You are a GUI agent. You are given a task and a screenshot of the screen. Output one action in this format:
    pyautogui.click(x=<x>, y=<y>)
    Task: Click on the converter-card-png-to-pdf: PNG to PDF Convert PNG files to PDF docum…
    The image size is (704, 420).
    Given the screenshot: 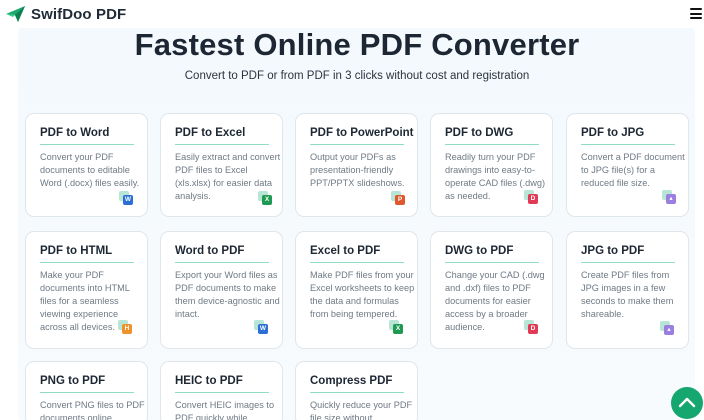 What is the action you would take?
    pyautogui.click(x=86, y=390)
    